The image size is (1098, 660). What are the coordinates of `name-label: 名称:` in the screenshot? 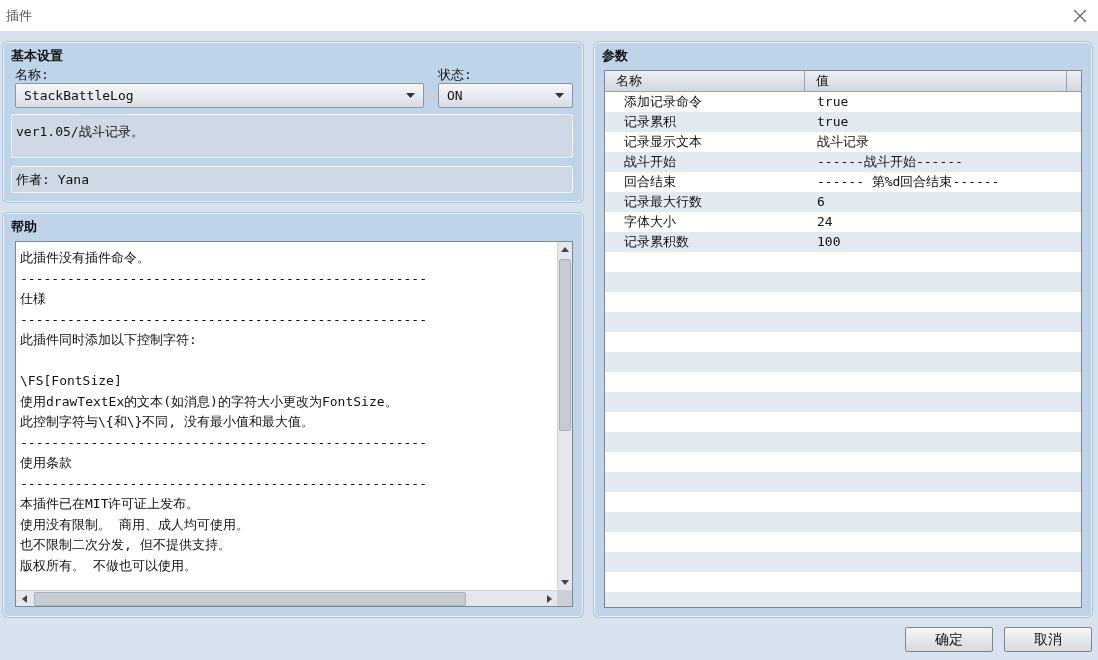 It's located at (32, 74).